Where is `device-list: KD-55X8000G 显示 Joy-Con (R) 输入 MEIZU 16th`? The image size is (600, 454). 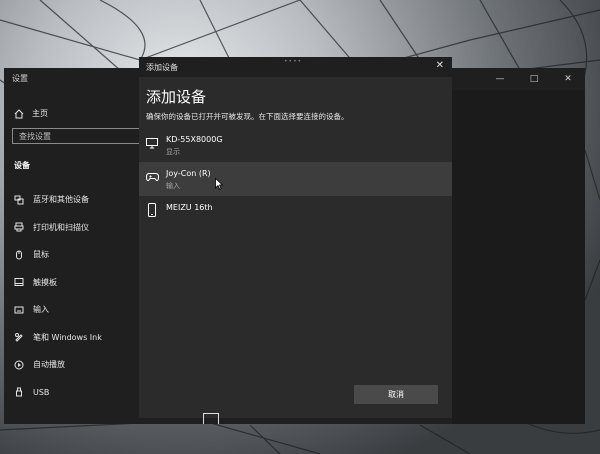 device-list: KD-55X8000G 显示 Joy-Con (R) 输入 MEIZU 16th is located at coordinates (295, 179).